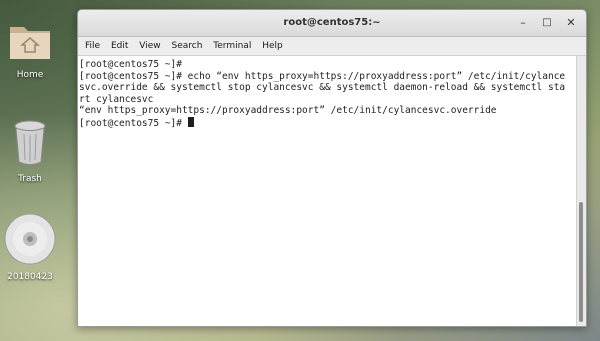 This screenshot has height=341, width=600. What do you see at coordinates (130, 64) in the screenshot?
I see `terminal-line: [root@centos75 ~]#` at bounding box center [130, 64].